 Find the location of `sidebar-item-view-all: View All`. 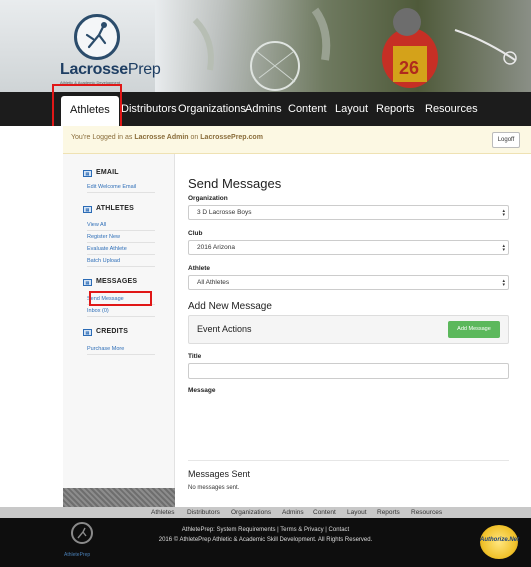

sidebar-item-view-all: View All is located at coordinates (121, 226).